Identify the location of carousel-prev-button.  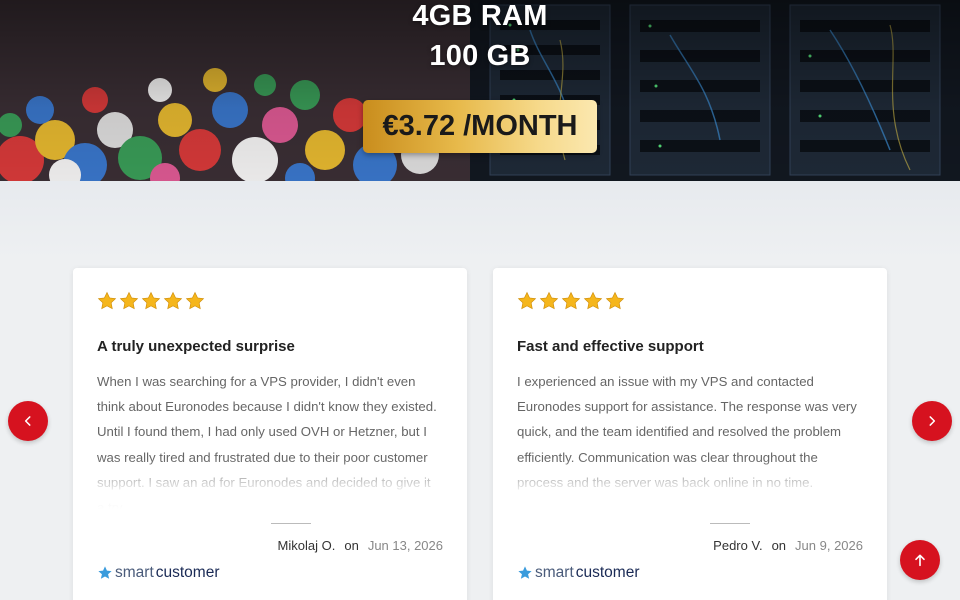
(28, 421).